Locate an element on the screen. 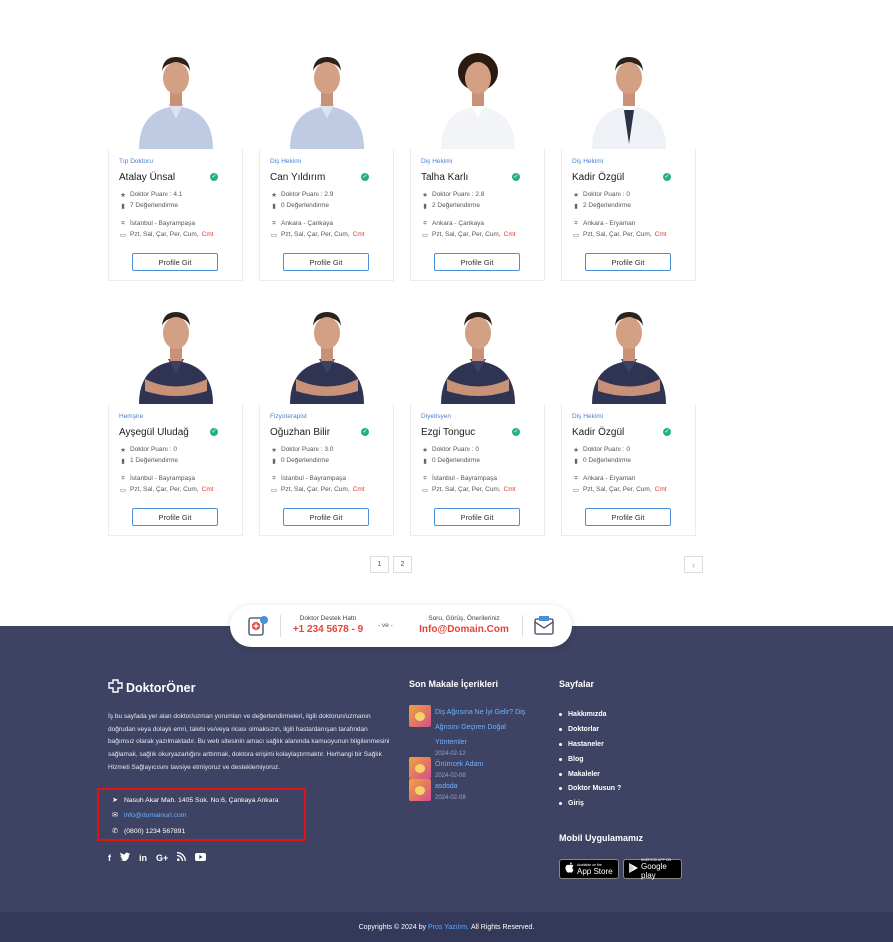 The width and height of the screenshot is (893, 942). google-play-button: ANDROID APP ON Google play is located at coordinates (652, 869).